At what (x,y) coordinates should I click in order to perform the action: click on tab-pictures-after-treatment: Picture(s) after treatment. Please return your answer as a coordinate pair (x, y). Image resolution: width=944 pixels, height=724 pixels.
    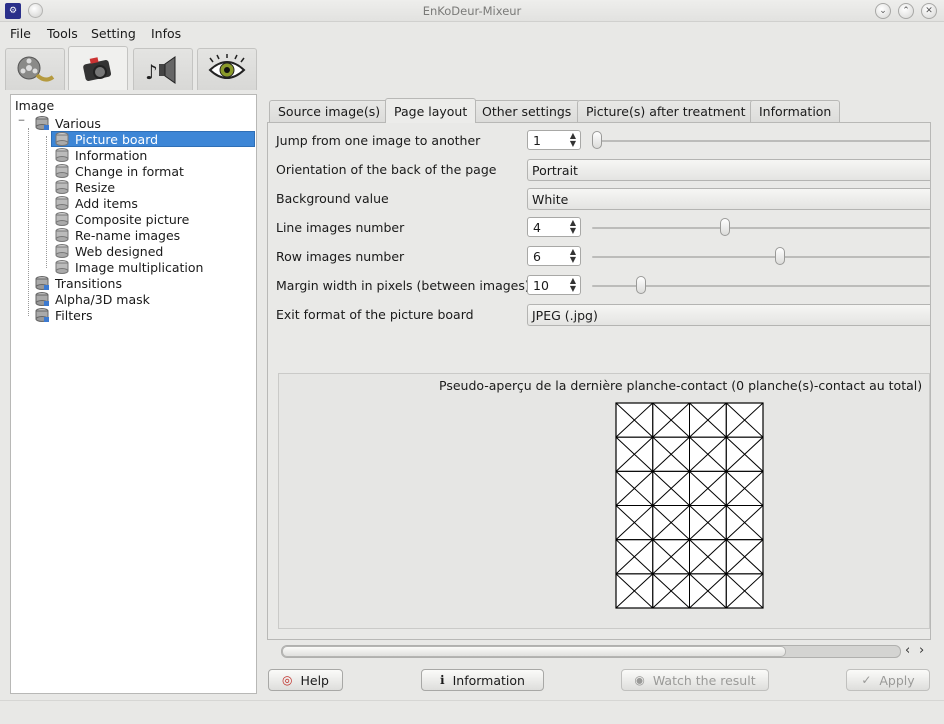
    Looking at the image, I should click on (666, 111).